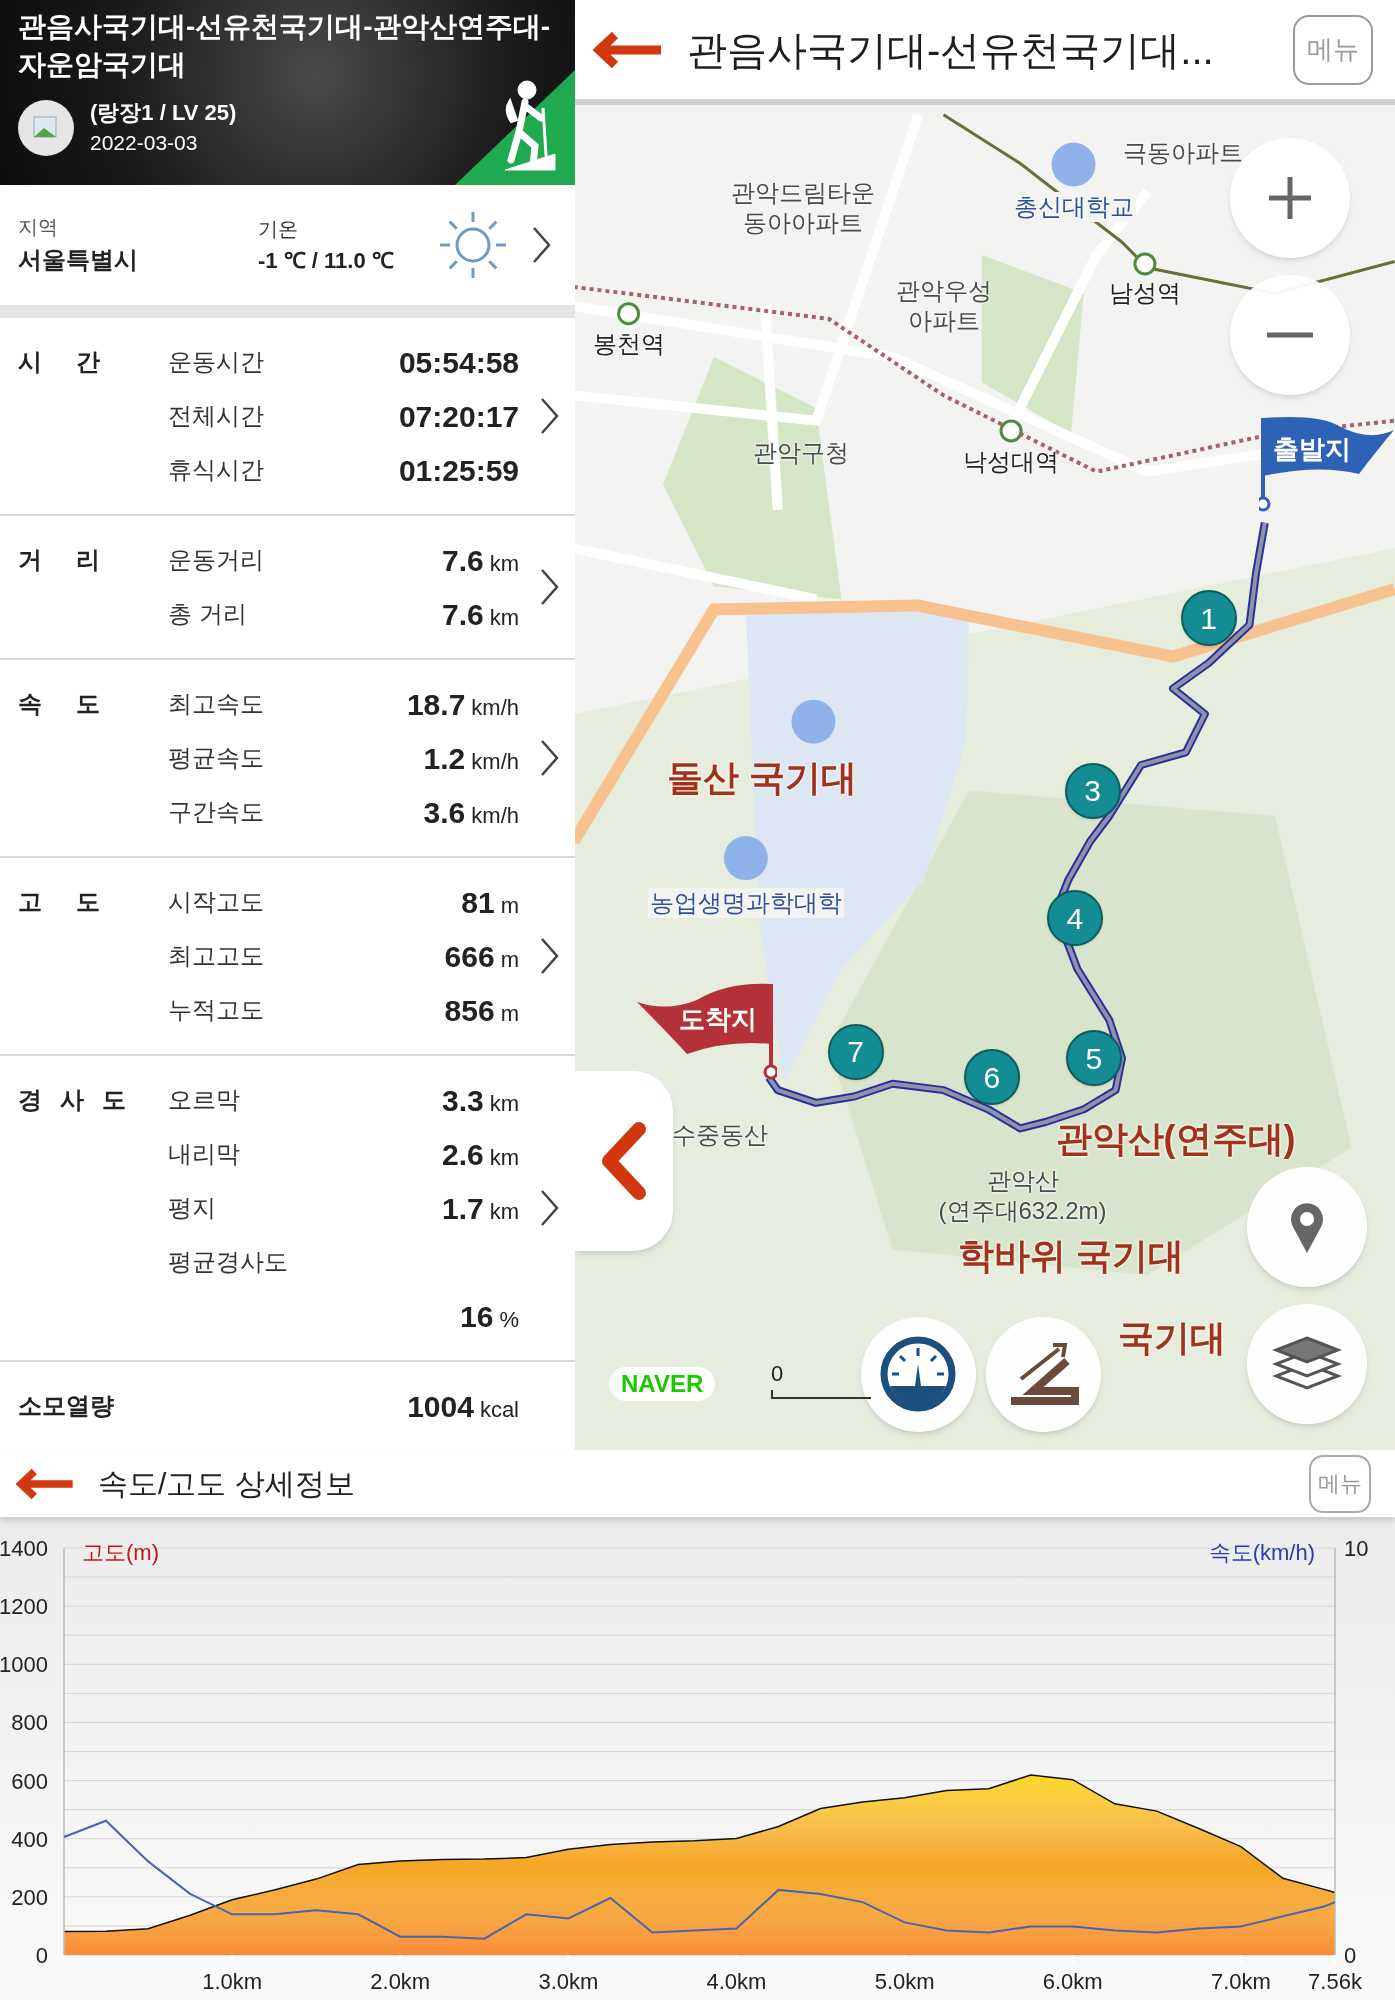  Describe the element at coordinates (400, 1981) in the screenshot. I see `axis-tick-label: 2.0km` at that location.